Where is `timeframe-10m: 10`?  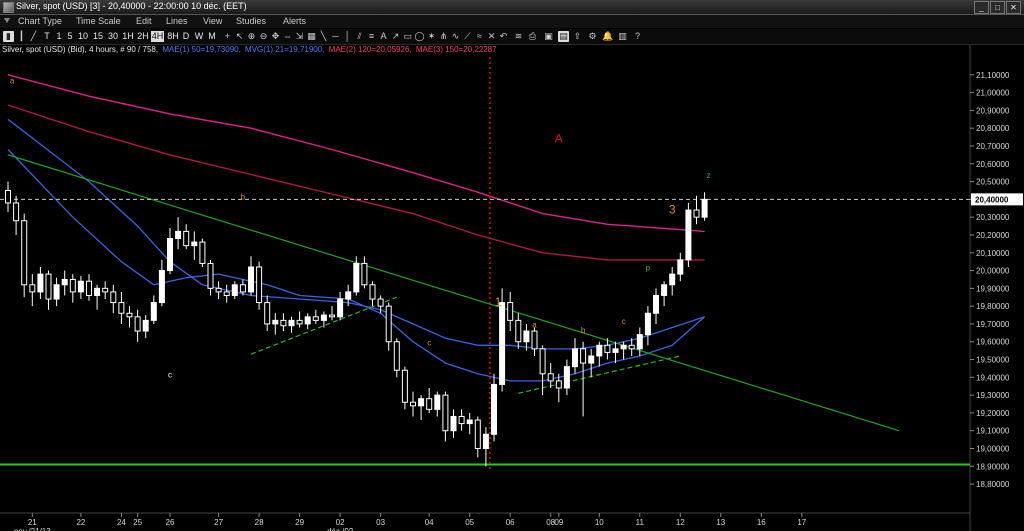
timeframe-10m: 10 is located at coordinates (83, 36).